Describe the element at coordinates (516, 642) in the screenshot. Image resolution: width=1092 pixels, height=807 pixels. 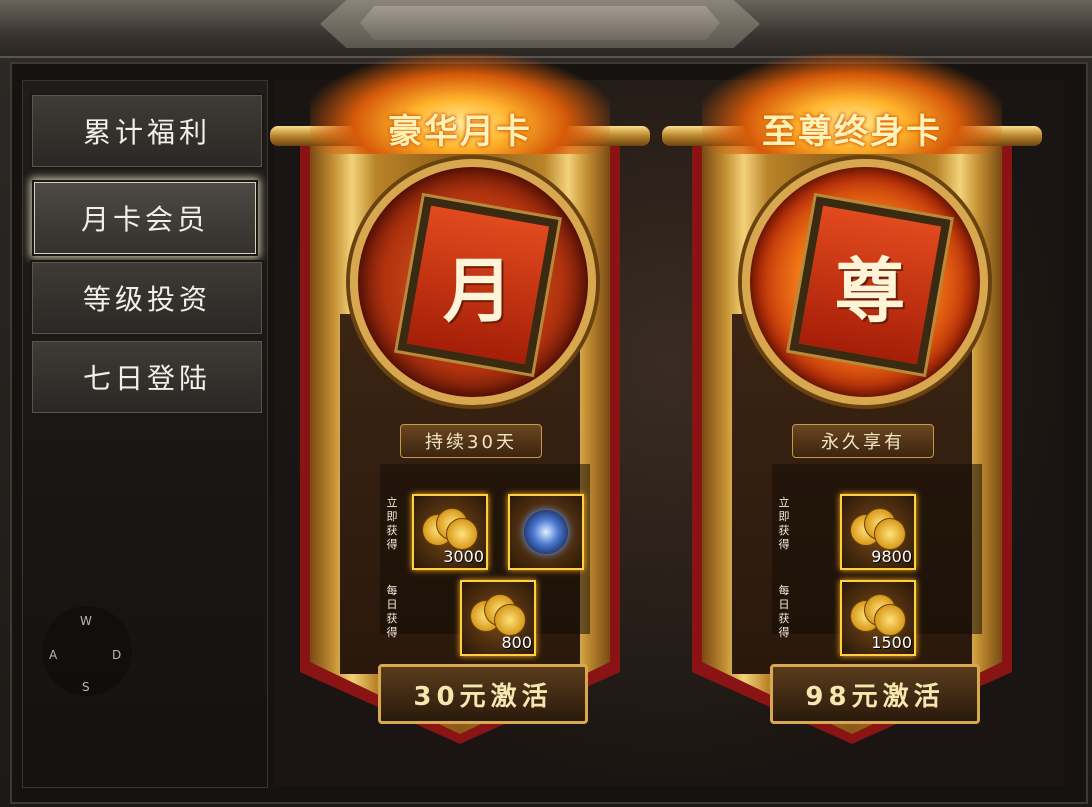
I see `reward-amount: 800` at that location.